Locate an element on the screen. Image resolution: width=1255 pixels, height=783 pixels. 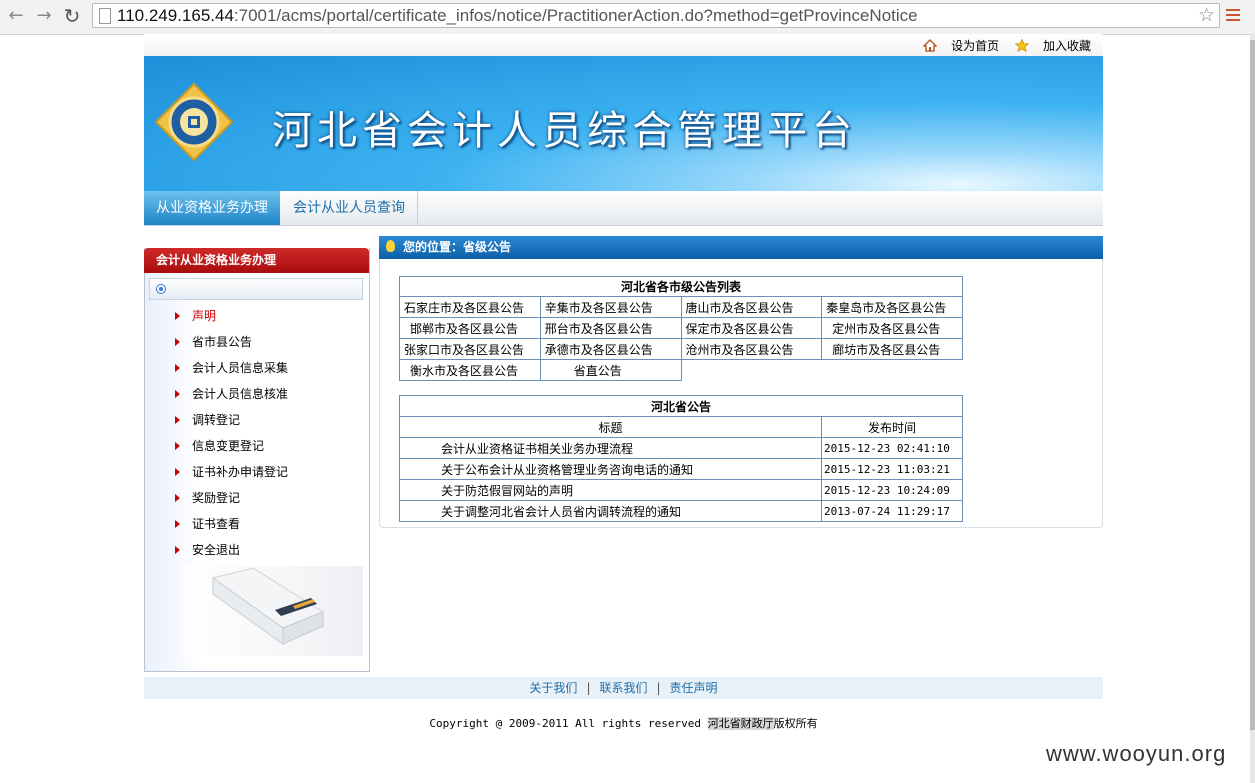
city-table-title: 河北省各市级公告列表 is located at coordinates (681, 286).